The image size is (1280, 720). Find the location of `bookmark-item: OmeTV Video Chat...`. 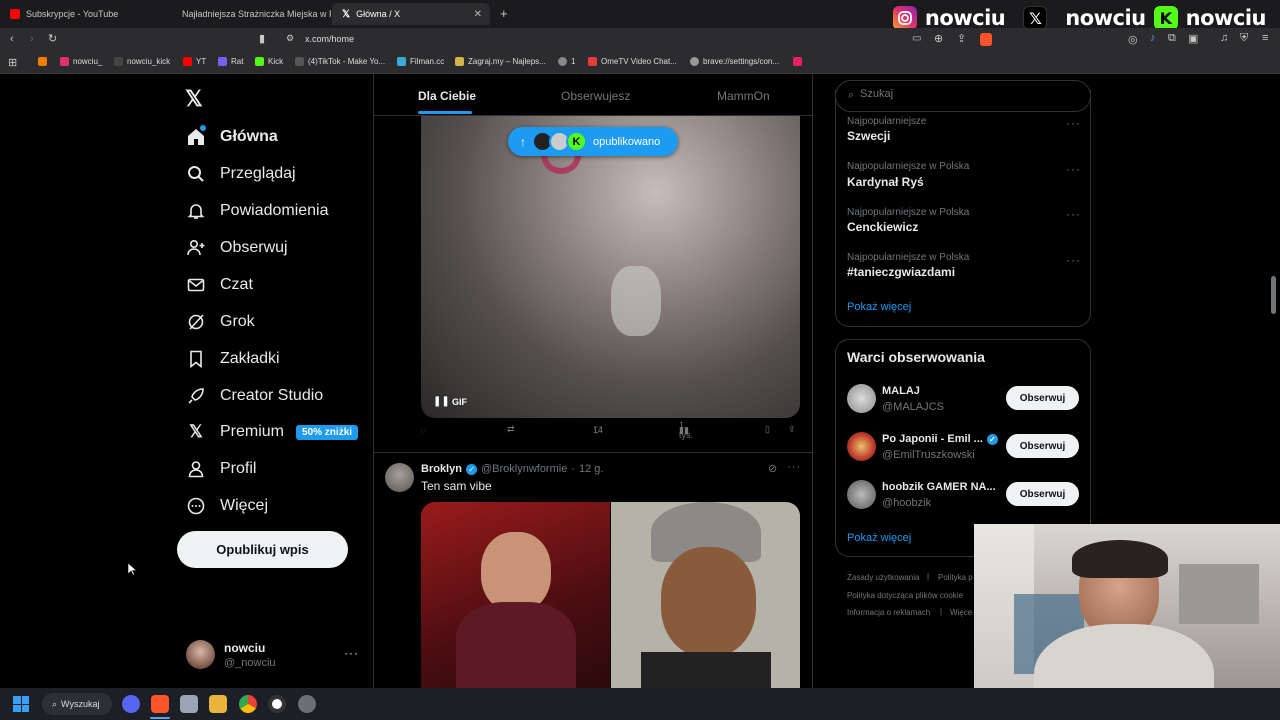

bookmark-item: OmeTV Video Chat... is located at coordinates (632, 61).